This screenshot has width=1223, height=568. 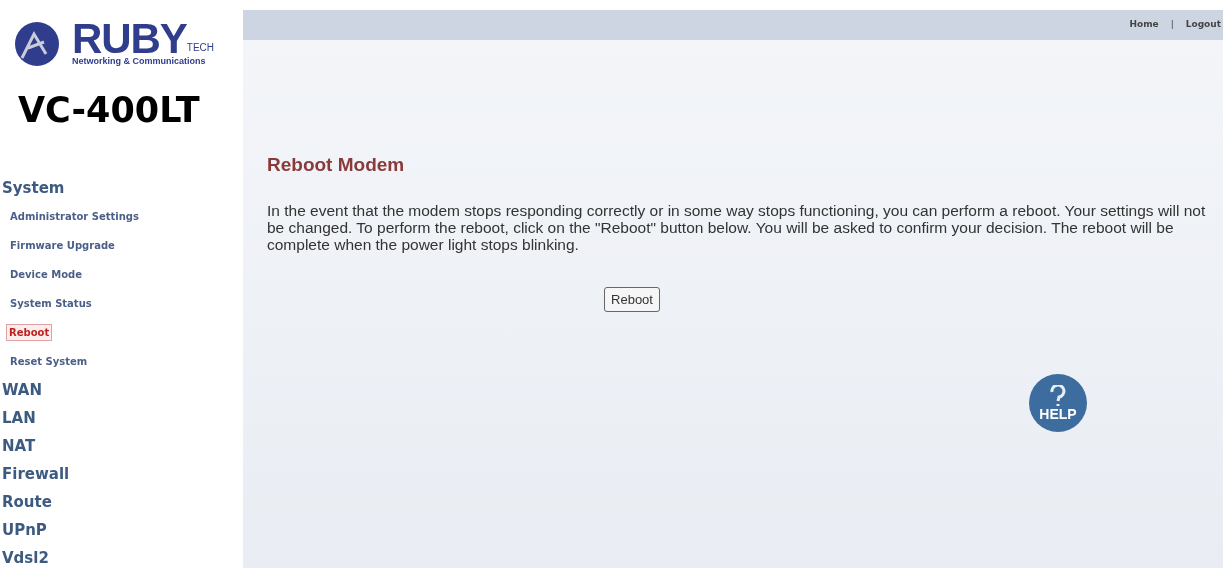 I want to click on logo-tagline: Networking & Communications, so click(x=139, y=61).